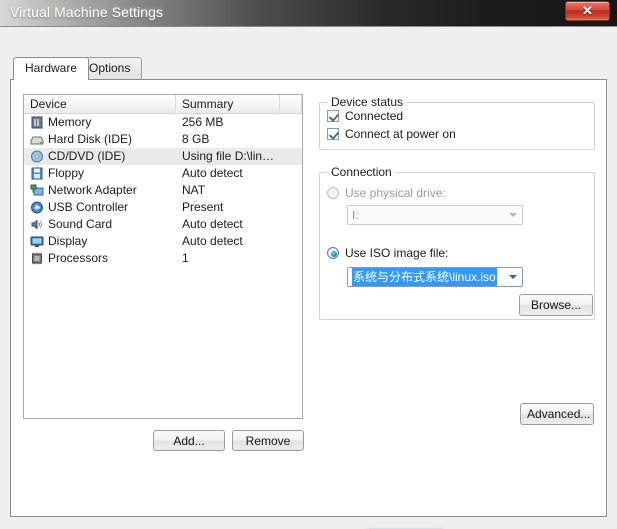  I want to click on device-summary: 256 MB, so click(203, 122).